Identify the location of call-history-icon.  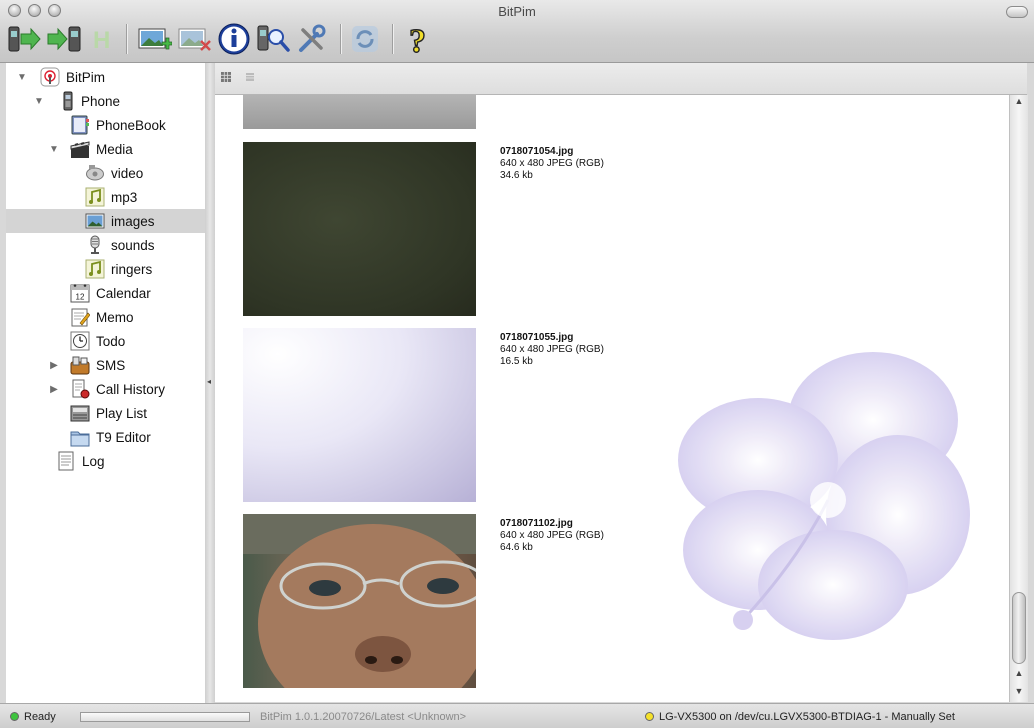
(81, 389).